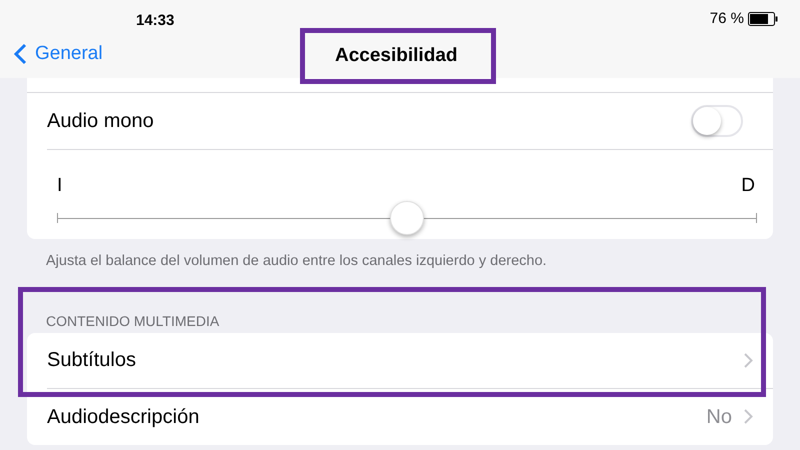 The image size is (800, 450). Describe the element at coordinates (133, 321) in the screenshot. I see `section-header: CONTENIDO MULTIMEDIA` at that location.